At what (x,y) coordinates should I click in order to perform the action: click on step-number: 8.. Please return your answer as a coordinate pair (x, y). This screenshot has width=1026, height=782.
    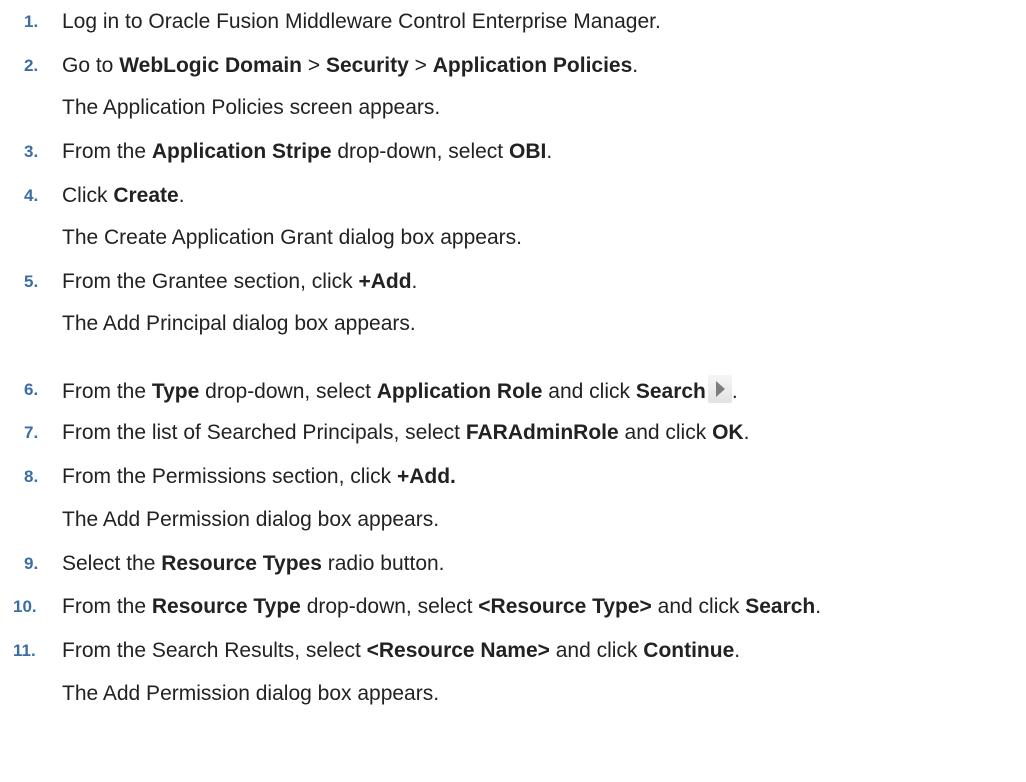
    Looking at the image, I should click on (31, 476).